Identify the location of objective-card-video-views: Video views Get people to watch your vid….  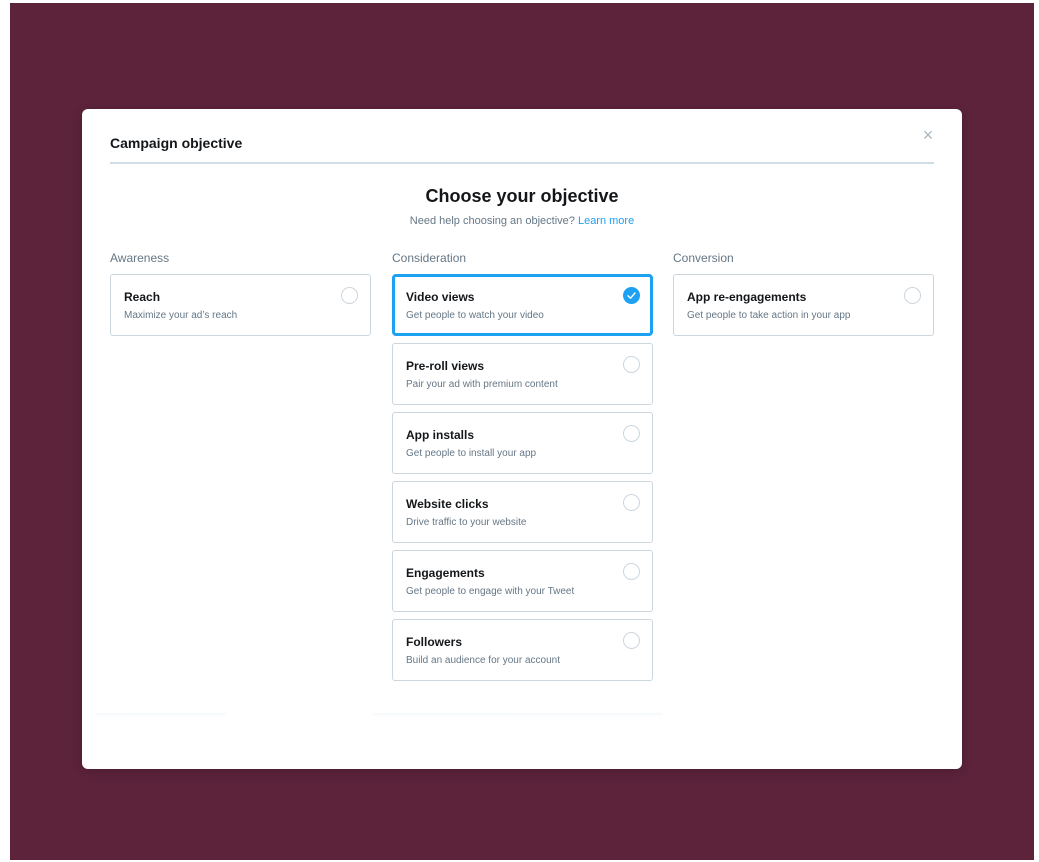
(522, 305).